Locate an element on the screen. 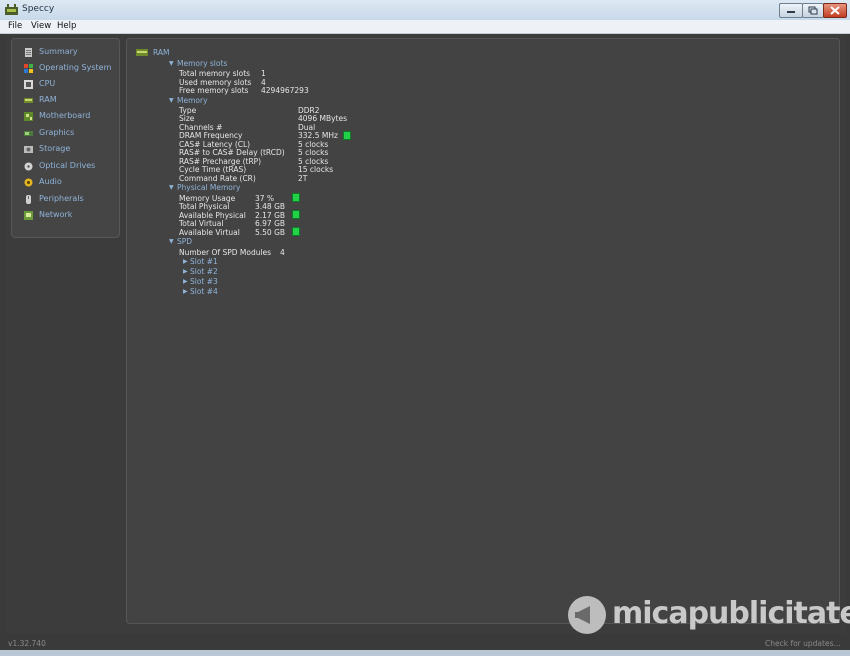 This screenshot has width=850, height=656. physical-memory-header: Physical Memory is located at coordinates (208, 187).